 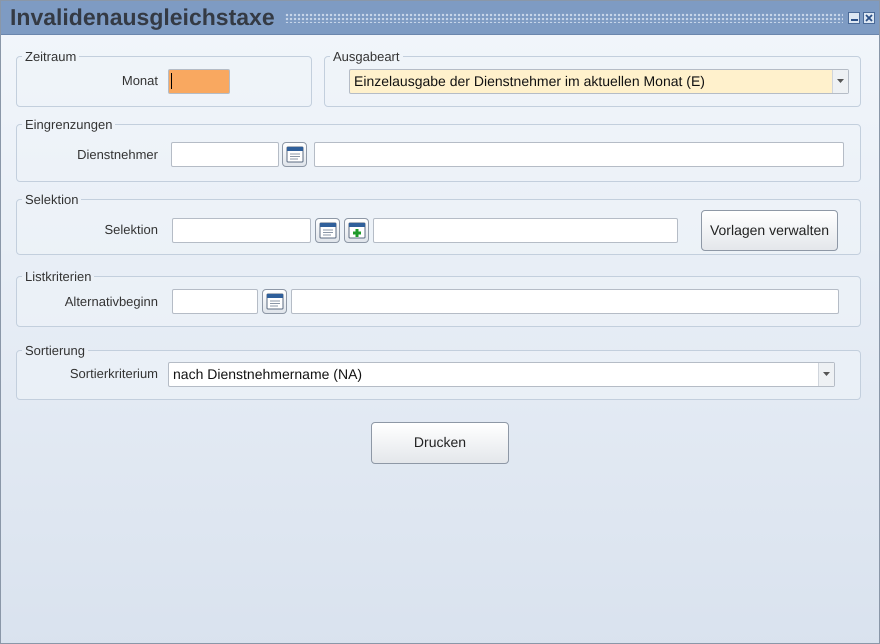 I want to click on group-label: Selektion, so click(x=52, y=200).